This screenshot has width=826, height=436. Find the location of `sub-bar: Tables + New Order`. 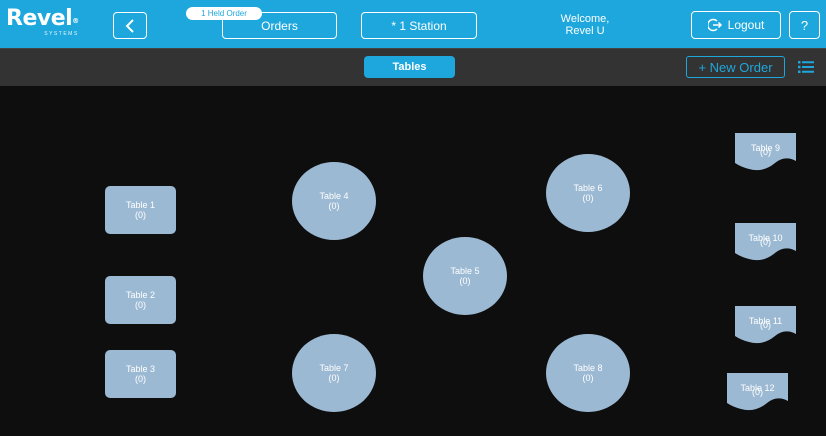

sub-bar: Tables + New Order is located at coordinates (413, 67).